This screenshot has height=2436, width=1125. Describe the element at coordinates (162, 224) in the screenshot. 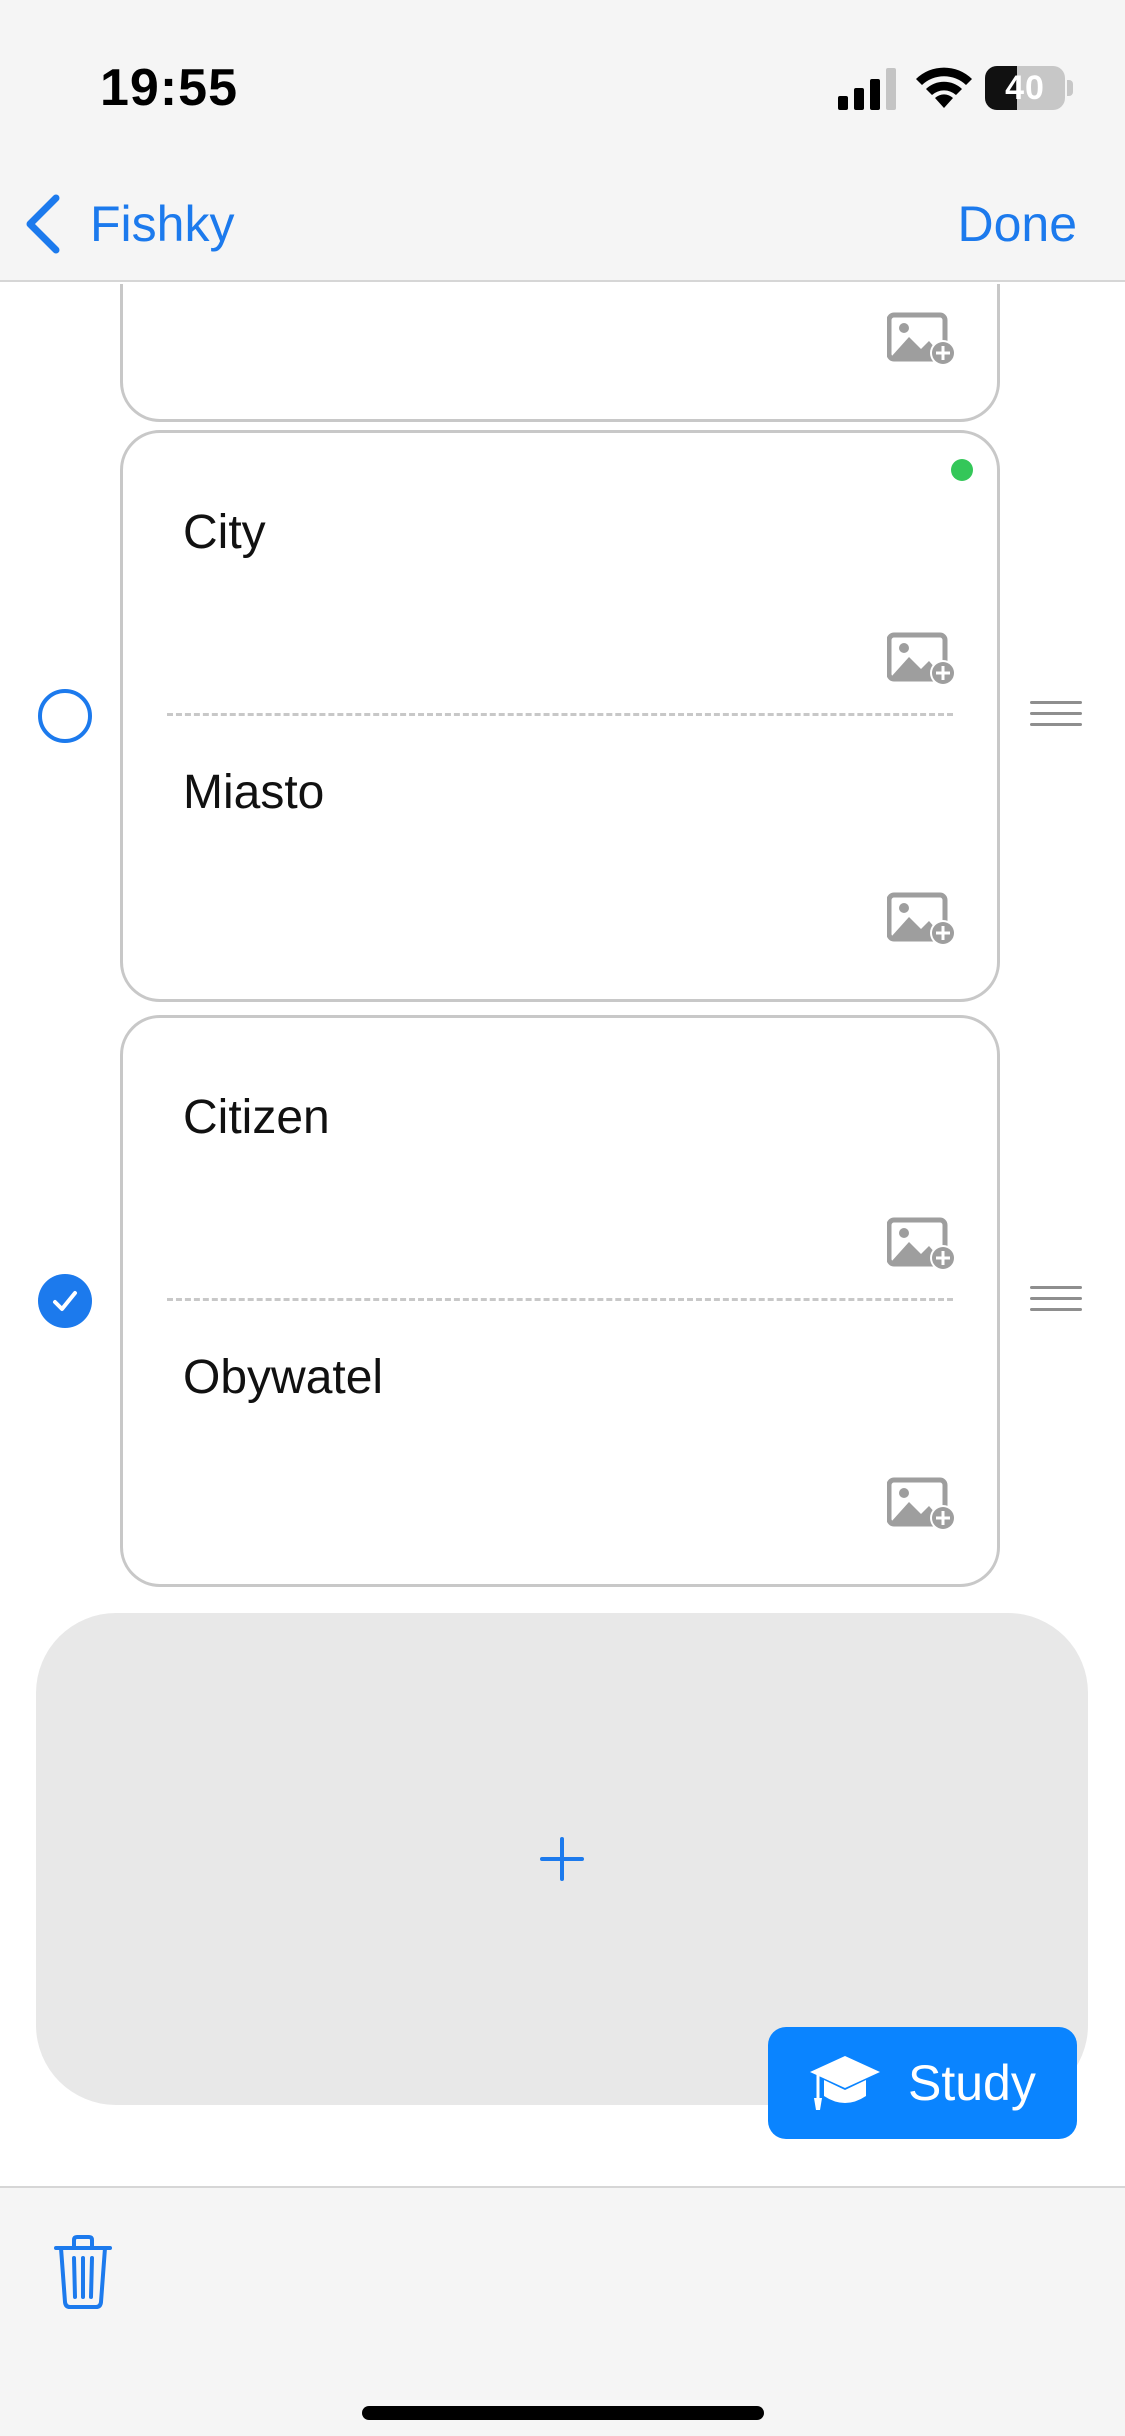

I see `back-button-label: Fishky` at that location.